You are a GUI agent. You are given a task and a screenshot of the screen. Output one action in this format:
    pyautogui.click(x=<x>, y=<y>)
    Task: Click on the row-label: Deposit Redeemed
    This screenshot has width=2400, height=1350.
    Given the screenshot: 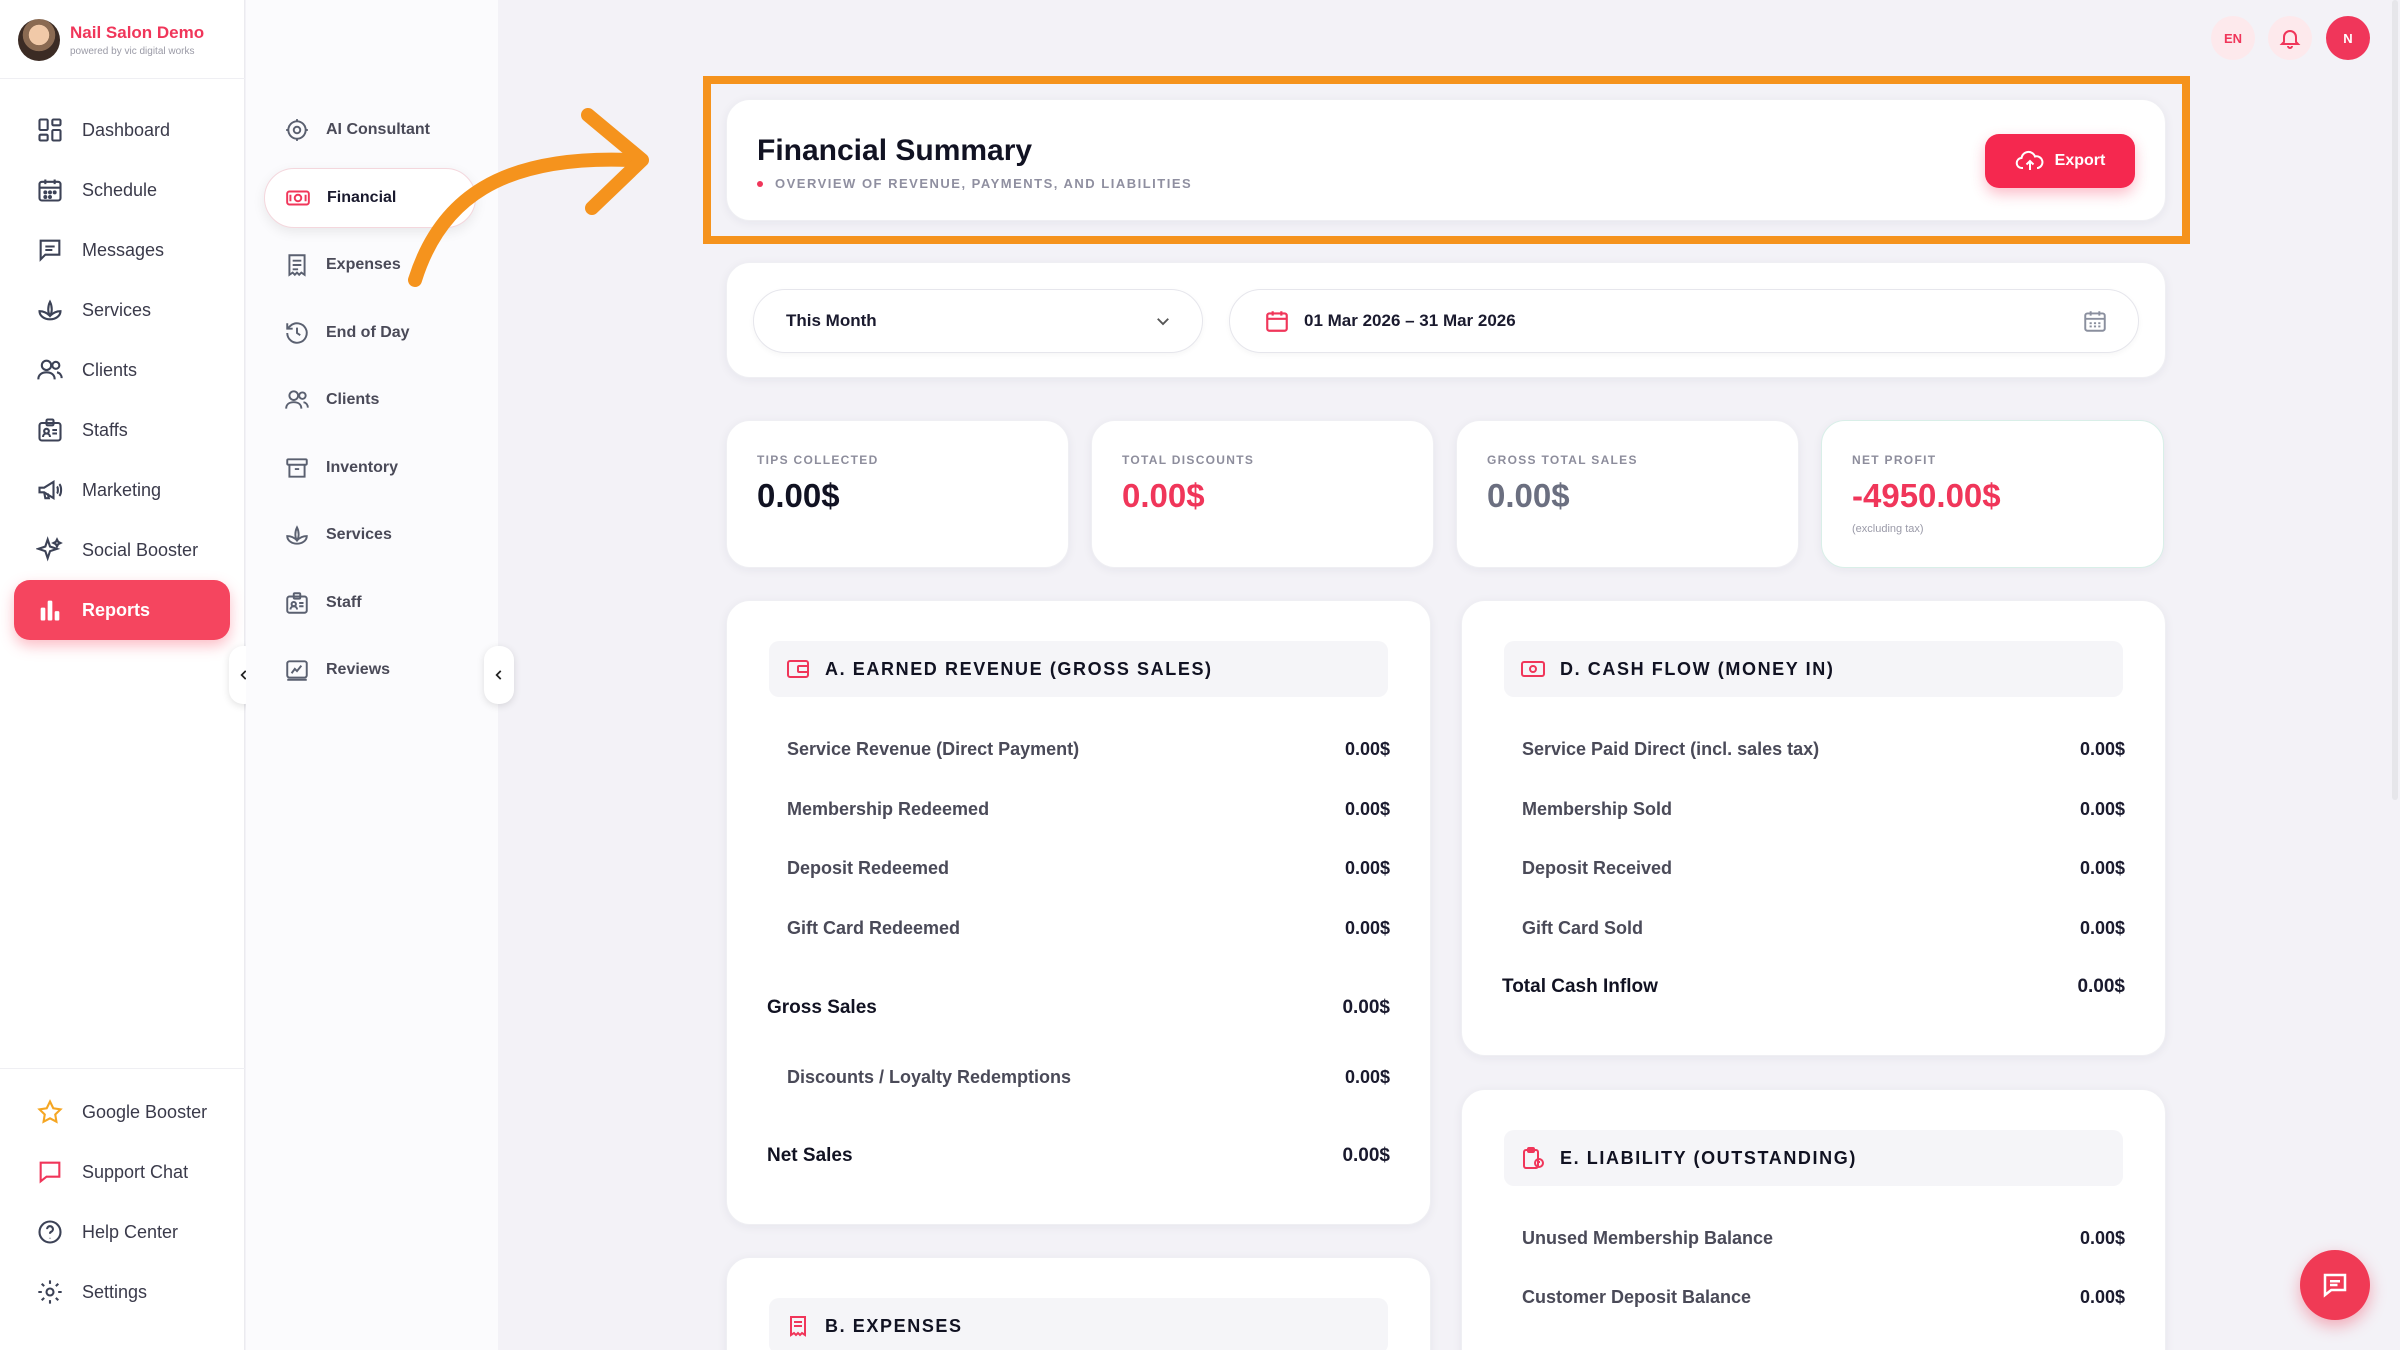 What is the action you would take?
    pyautogui.click(x=868, y=868)
    